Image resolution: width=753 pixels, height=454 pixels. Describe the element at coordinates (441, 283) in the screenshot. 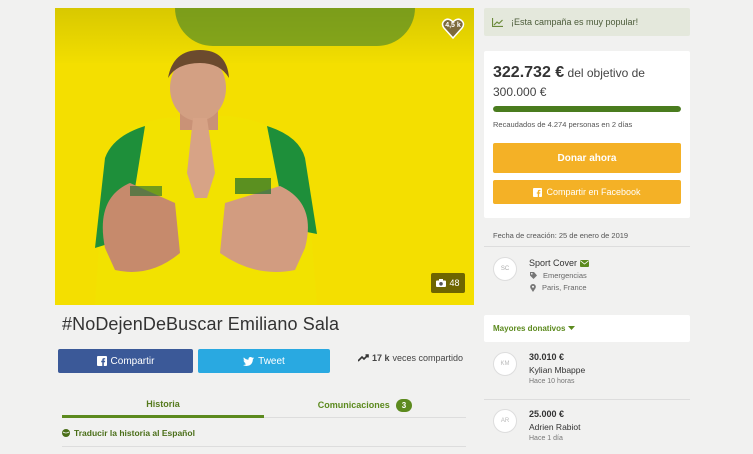

I see `camera-icon` at that location.